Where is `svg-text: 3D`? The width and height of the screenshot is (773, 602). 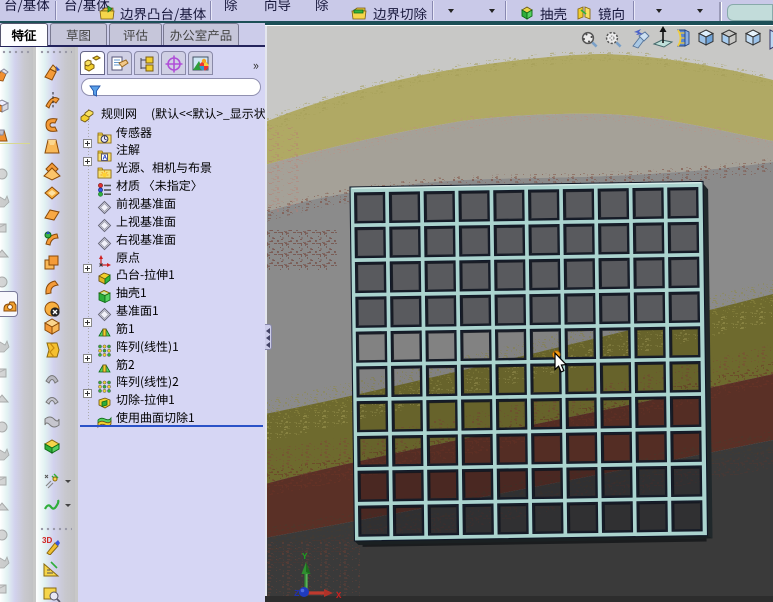 svg-text: 3D is located at coordinates (47, 540).